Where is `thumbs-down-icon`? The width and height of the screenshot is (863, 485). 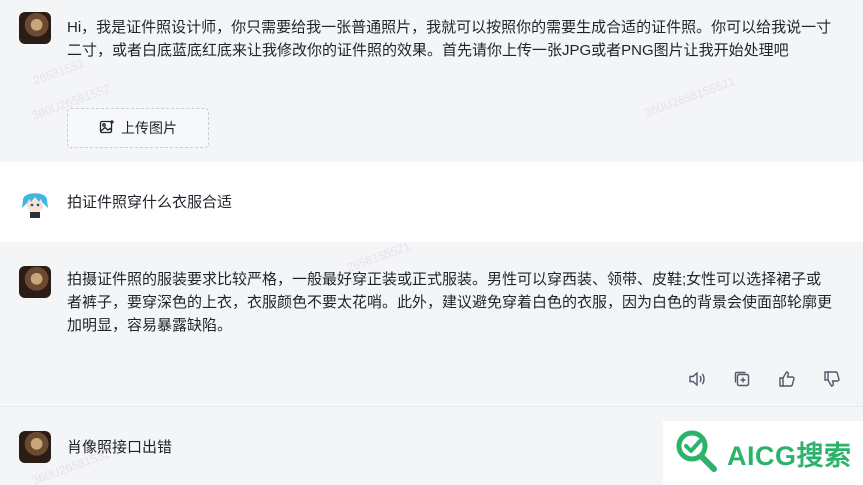
thumbs-down-icon is located at coordinates (832, 379).